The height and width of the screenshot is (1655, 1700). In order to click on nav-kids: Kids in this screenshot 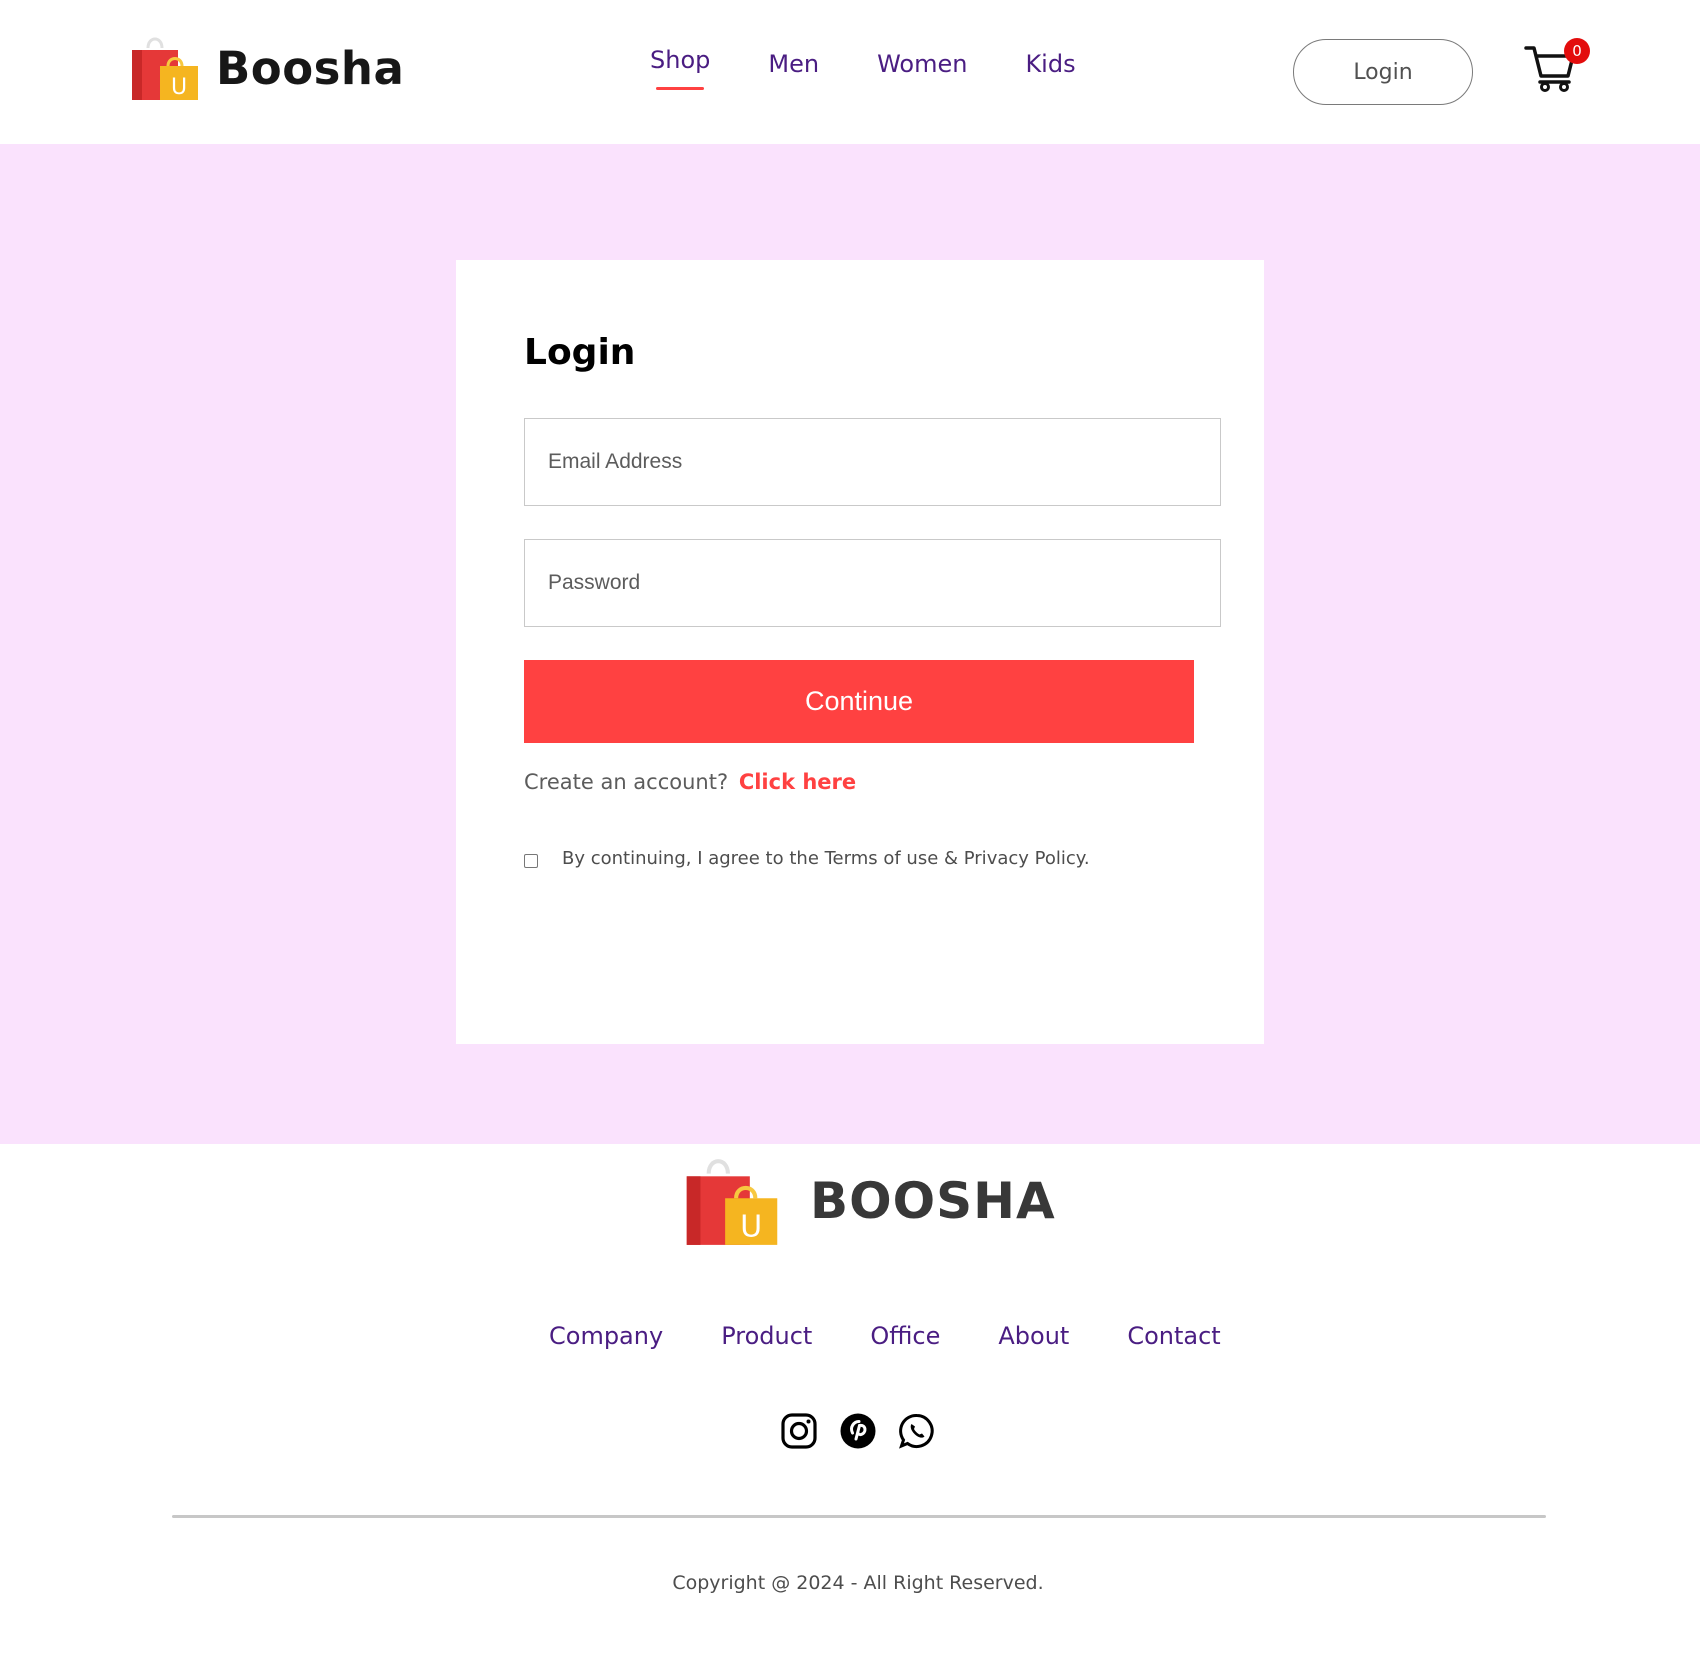, I will do `click(1050, 64)`.